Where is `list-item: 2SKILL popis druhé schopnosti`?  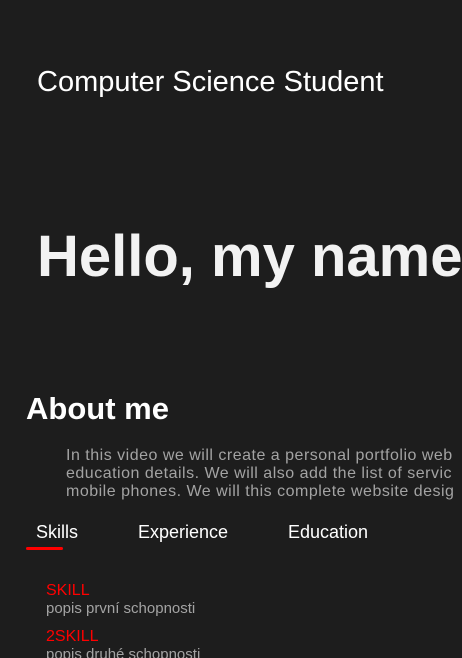
list-item: 2SKILL popis druhé schopnosti is located at coordinates (246, 643).